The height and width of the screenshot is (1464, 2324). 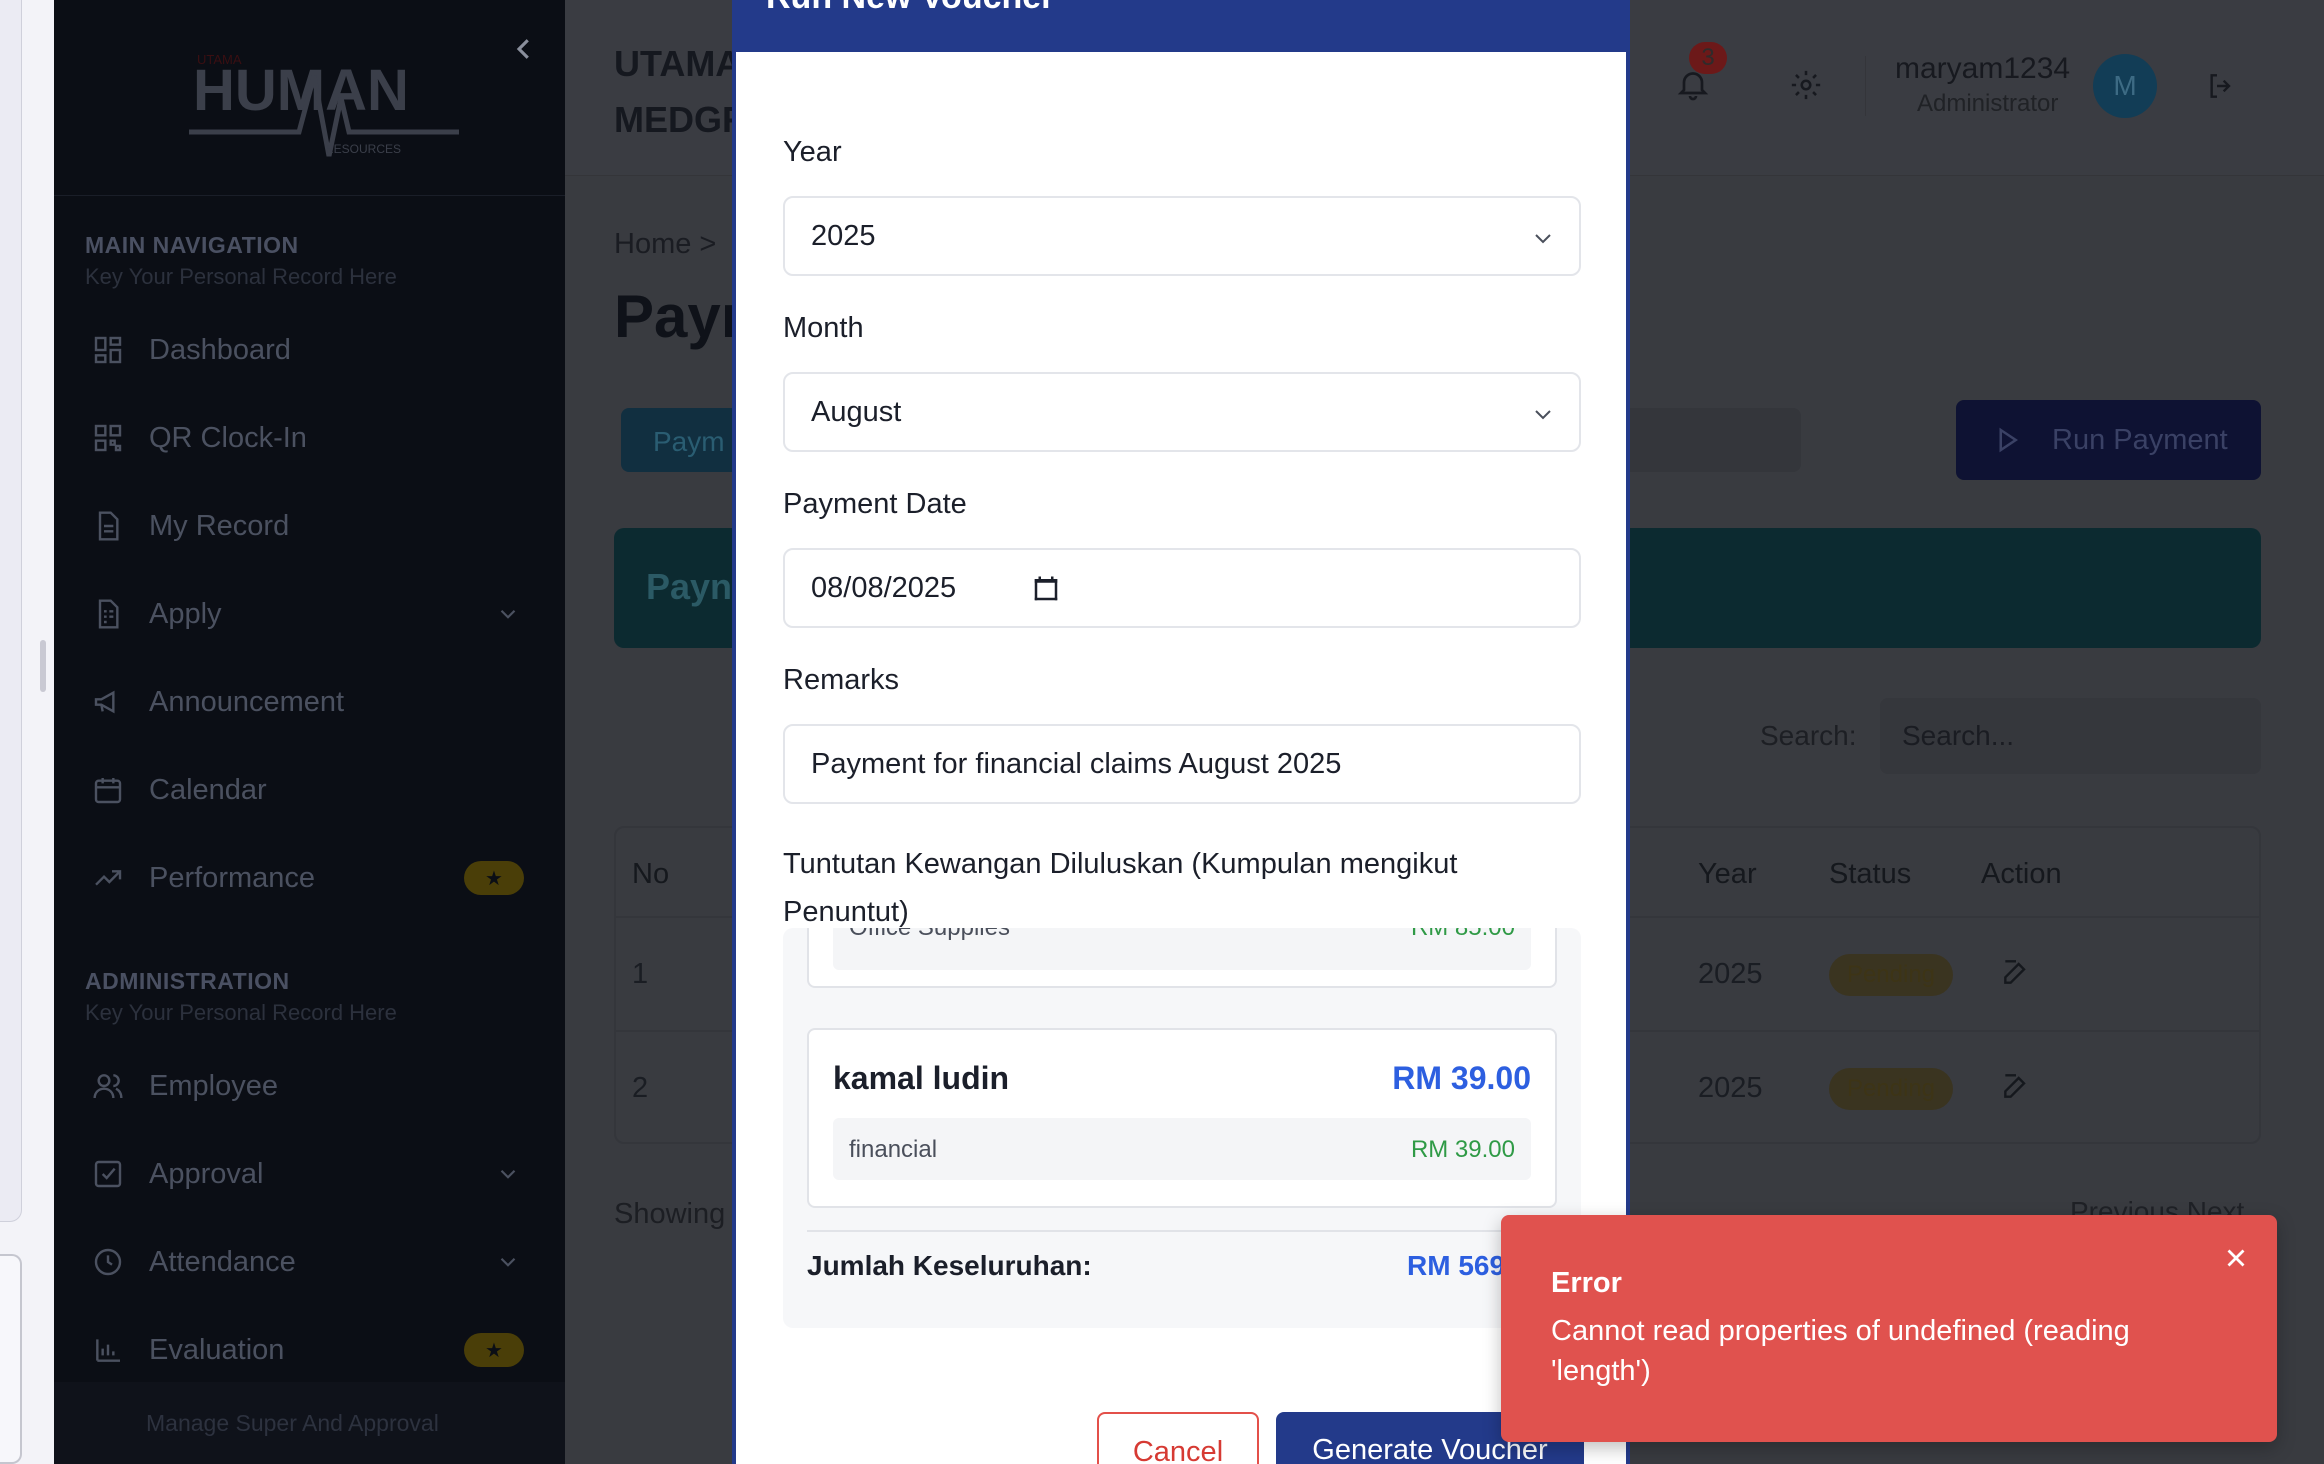 I want to click on play-icon, so click(x=2009, y=440).